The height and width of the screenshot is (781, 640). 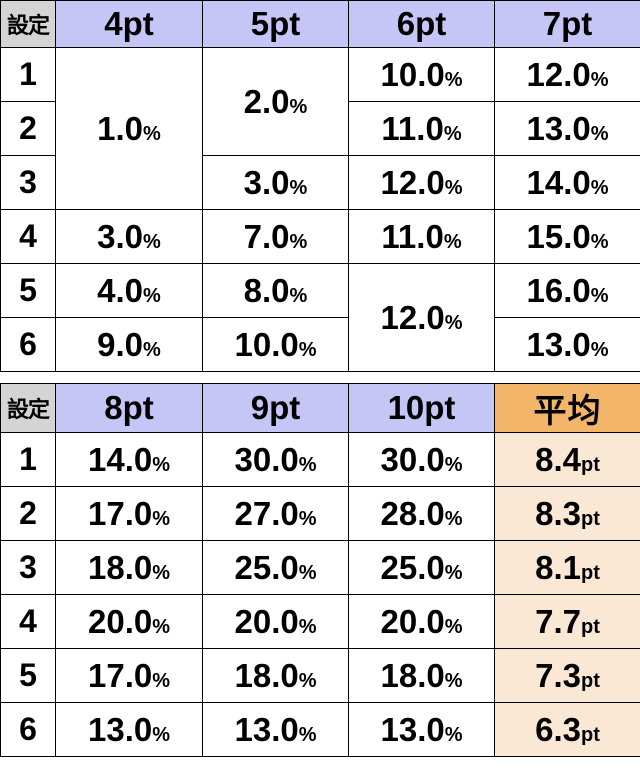 I want to click on table-row: 3 18.0% 25.0% 25.0% 8.1pt, so click(x=320, y=567).